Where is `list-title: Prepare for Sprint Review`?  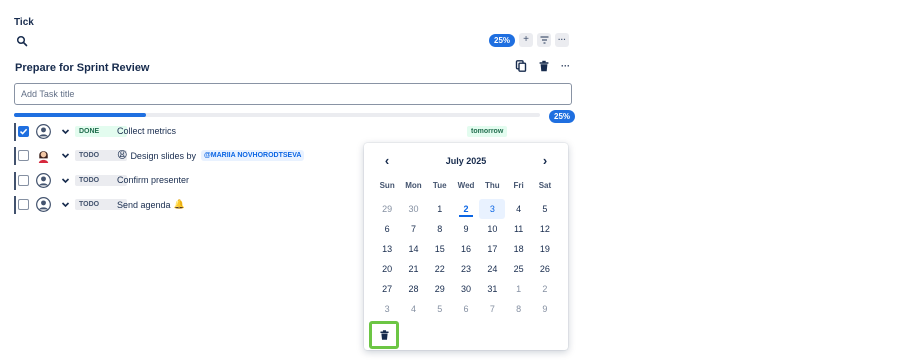
list-title: Prepare for Sprint Review is located at coordinates (82, 68).